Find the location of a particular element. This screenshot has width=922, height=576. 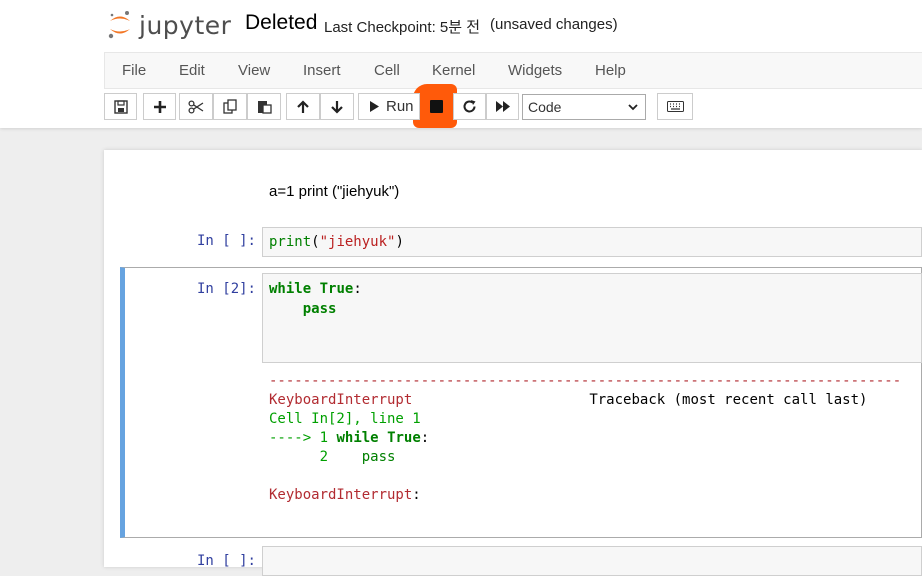

menu-help: Help is located at coordinates (610, 70).